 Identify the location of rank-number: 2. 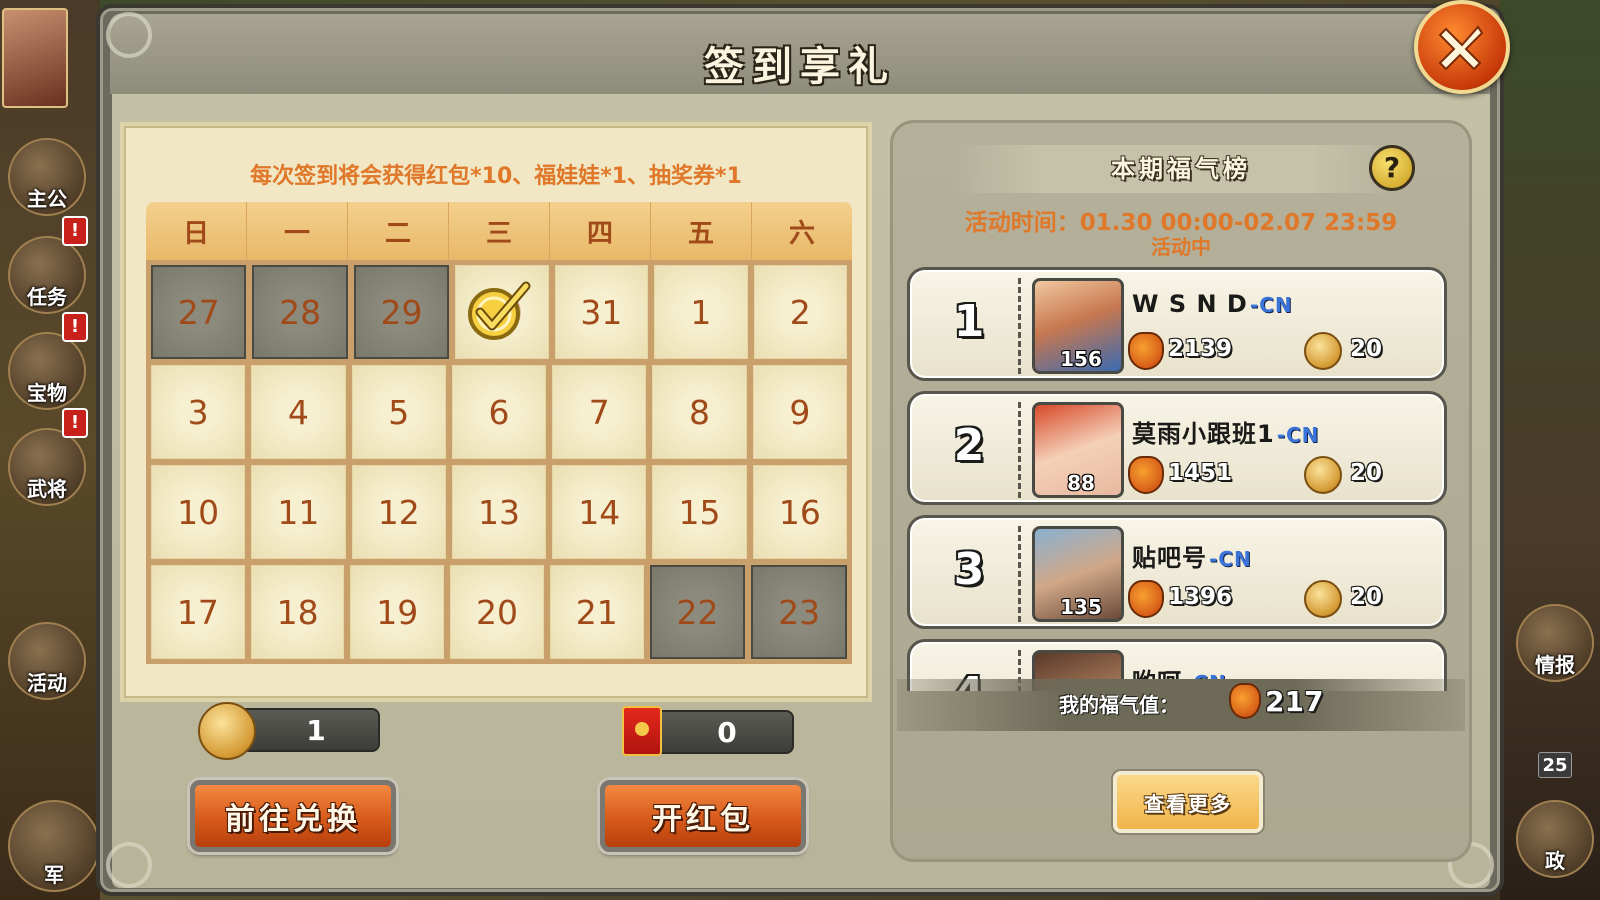
(969, 445).